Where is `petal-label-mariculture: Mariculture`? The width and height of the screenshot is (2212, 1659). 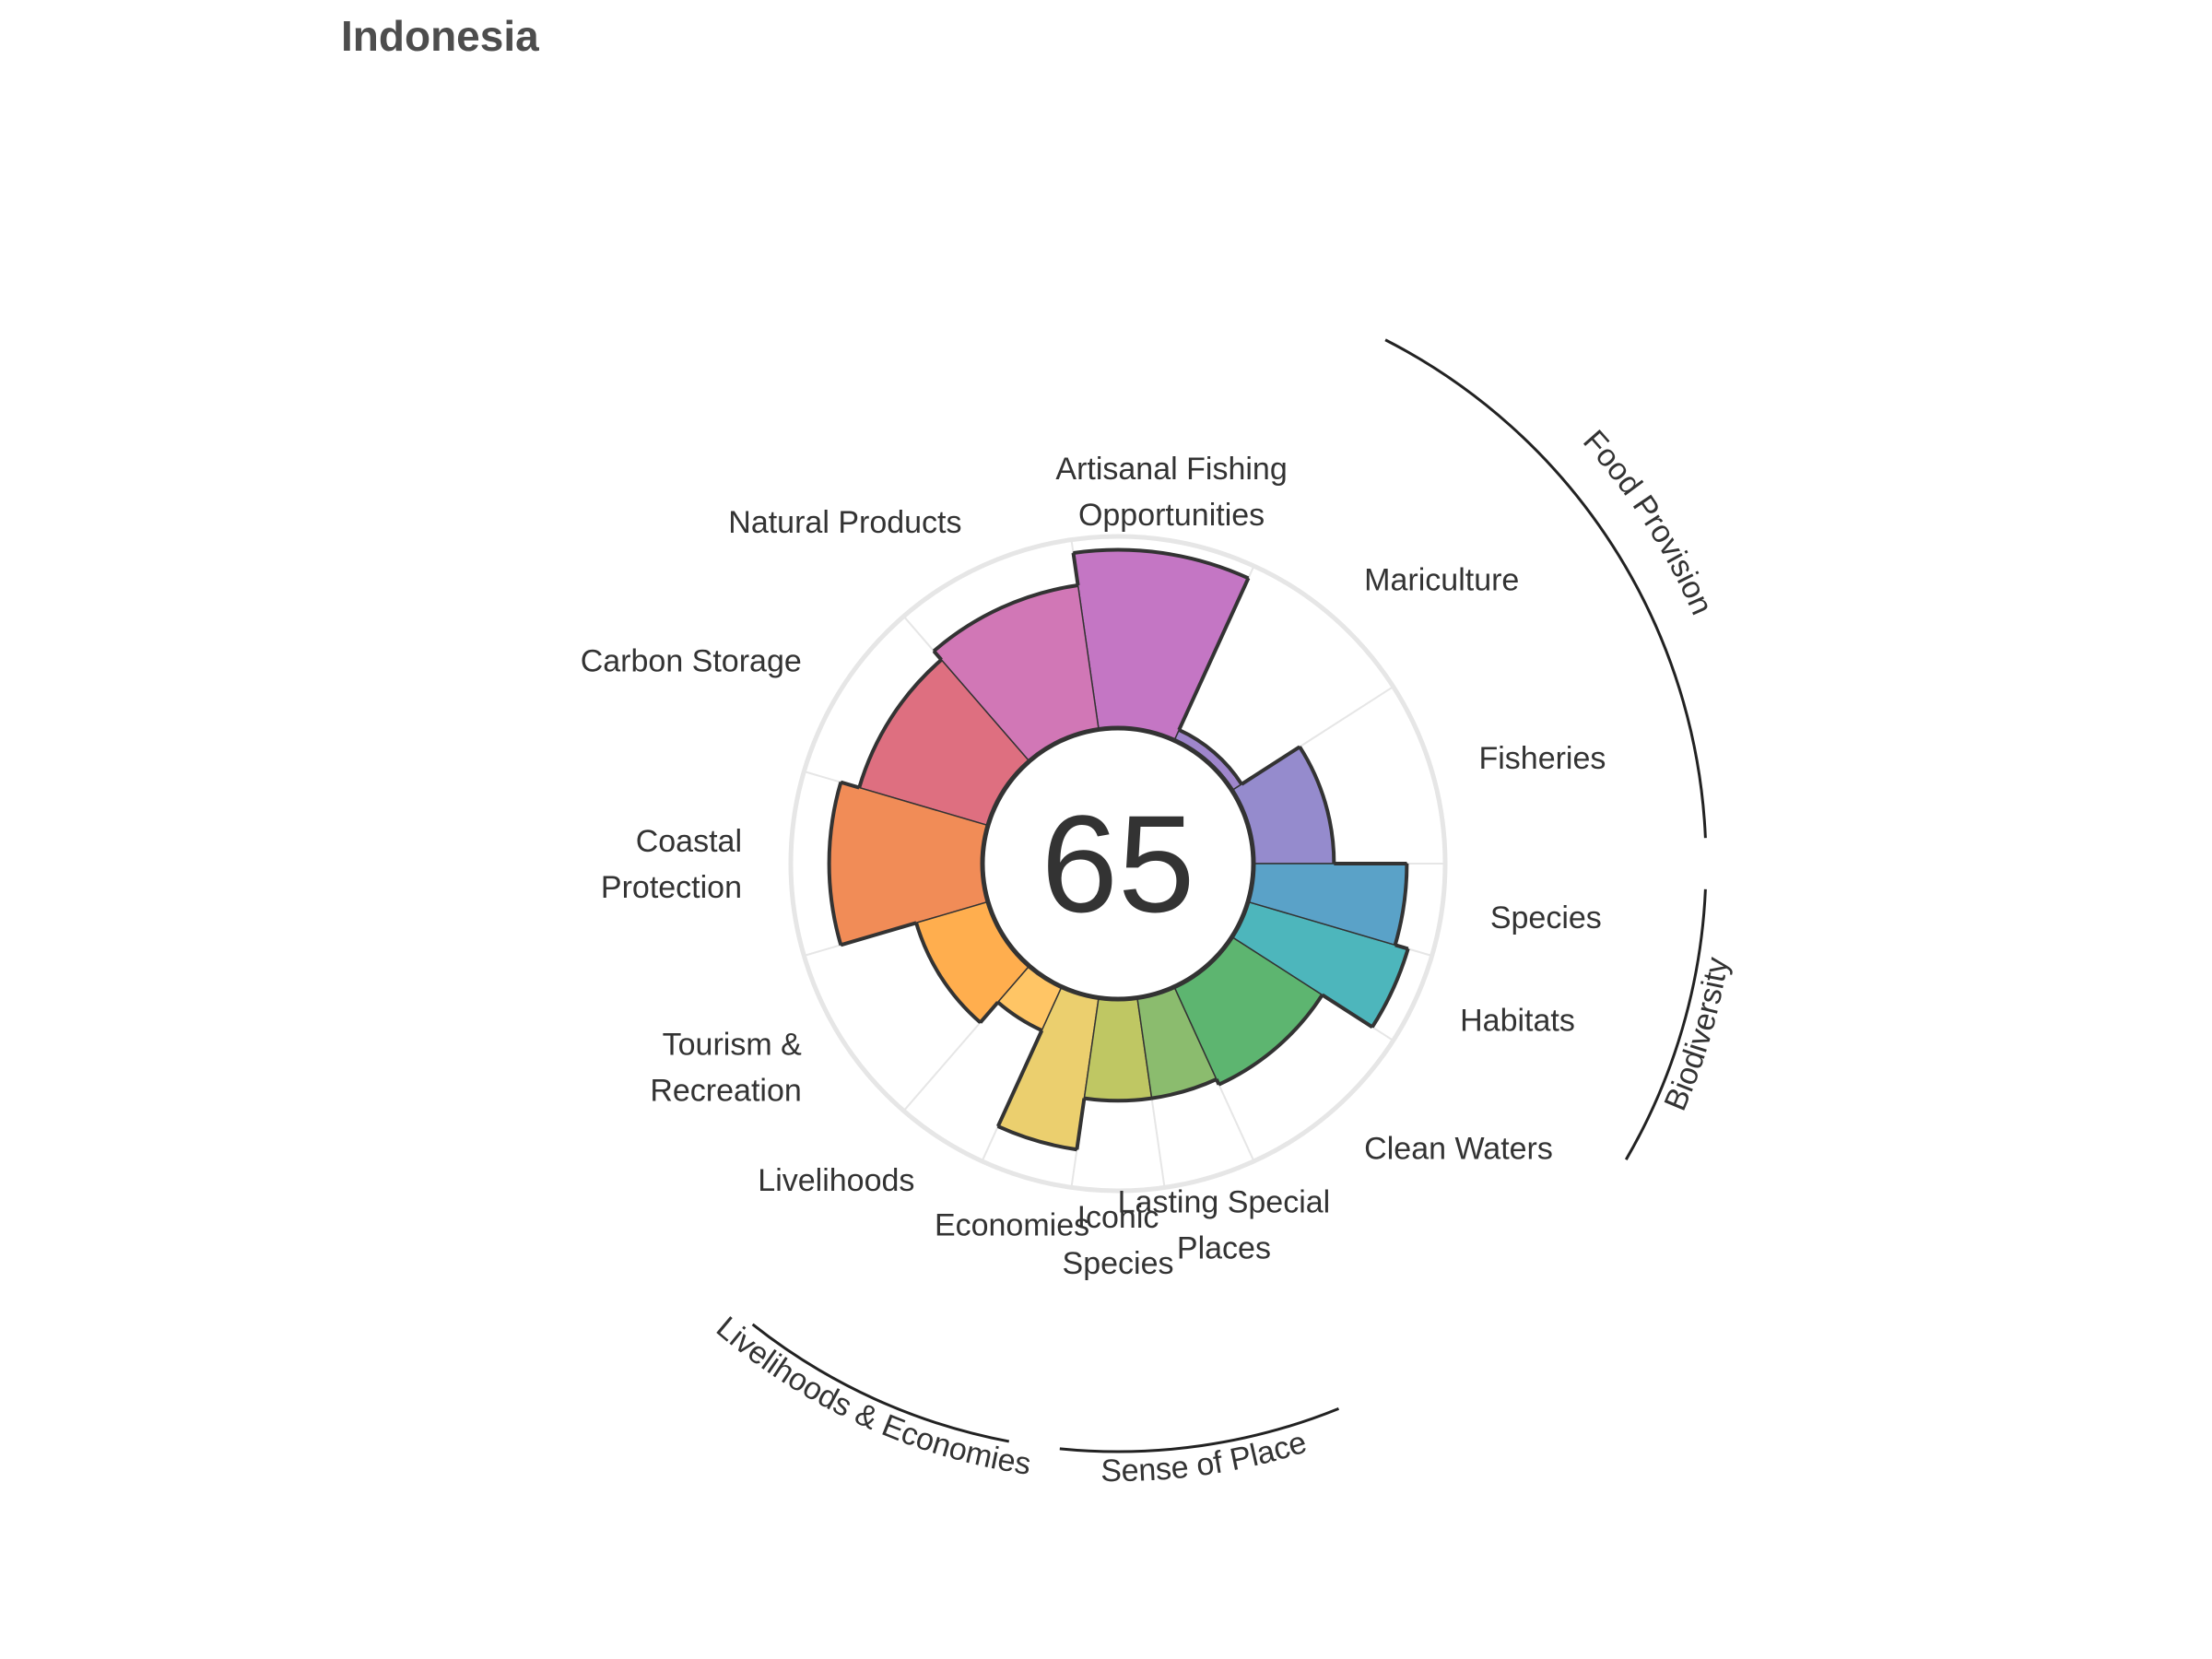 petal-label-mariculture: Mariculture is located at coordinates (1441, 580).